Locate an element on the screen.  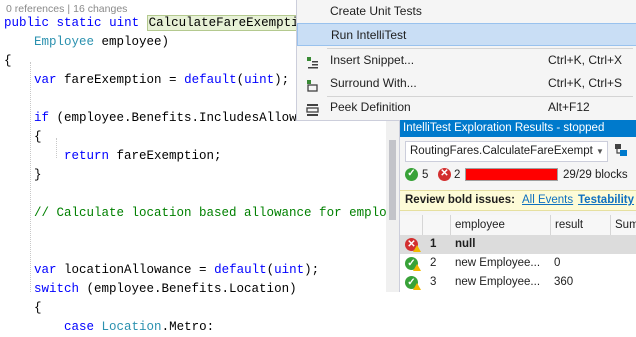
code-token: } is located at coordinates (23, 175).